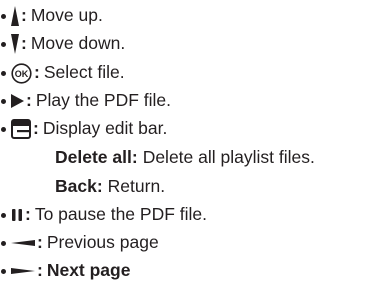 The height and width of the screenshot is (300, 381). I want to click on sub-item-label: Delete all:, so click(96, 156).